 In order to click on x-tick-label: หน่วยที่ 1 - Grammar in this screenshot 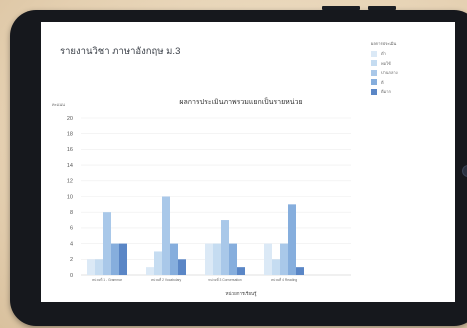, I will do `click(107, 279)`.